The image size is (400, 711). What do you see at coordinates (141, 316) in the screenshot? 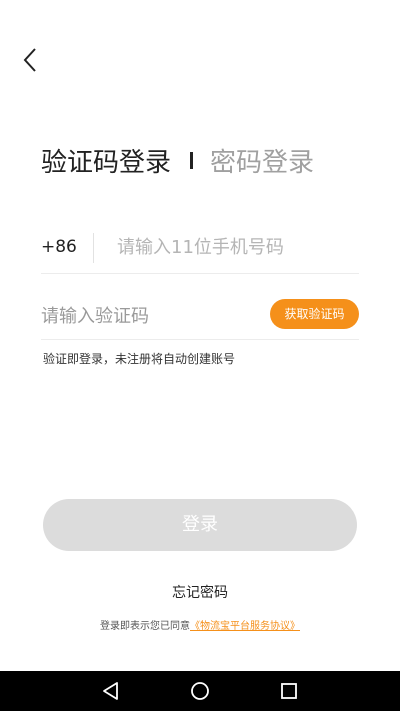
I see `verification-code-input` at bounding box center [141, 316].